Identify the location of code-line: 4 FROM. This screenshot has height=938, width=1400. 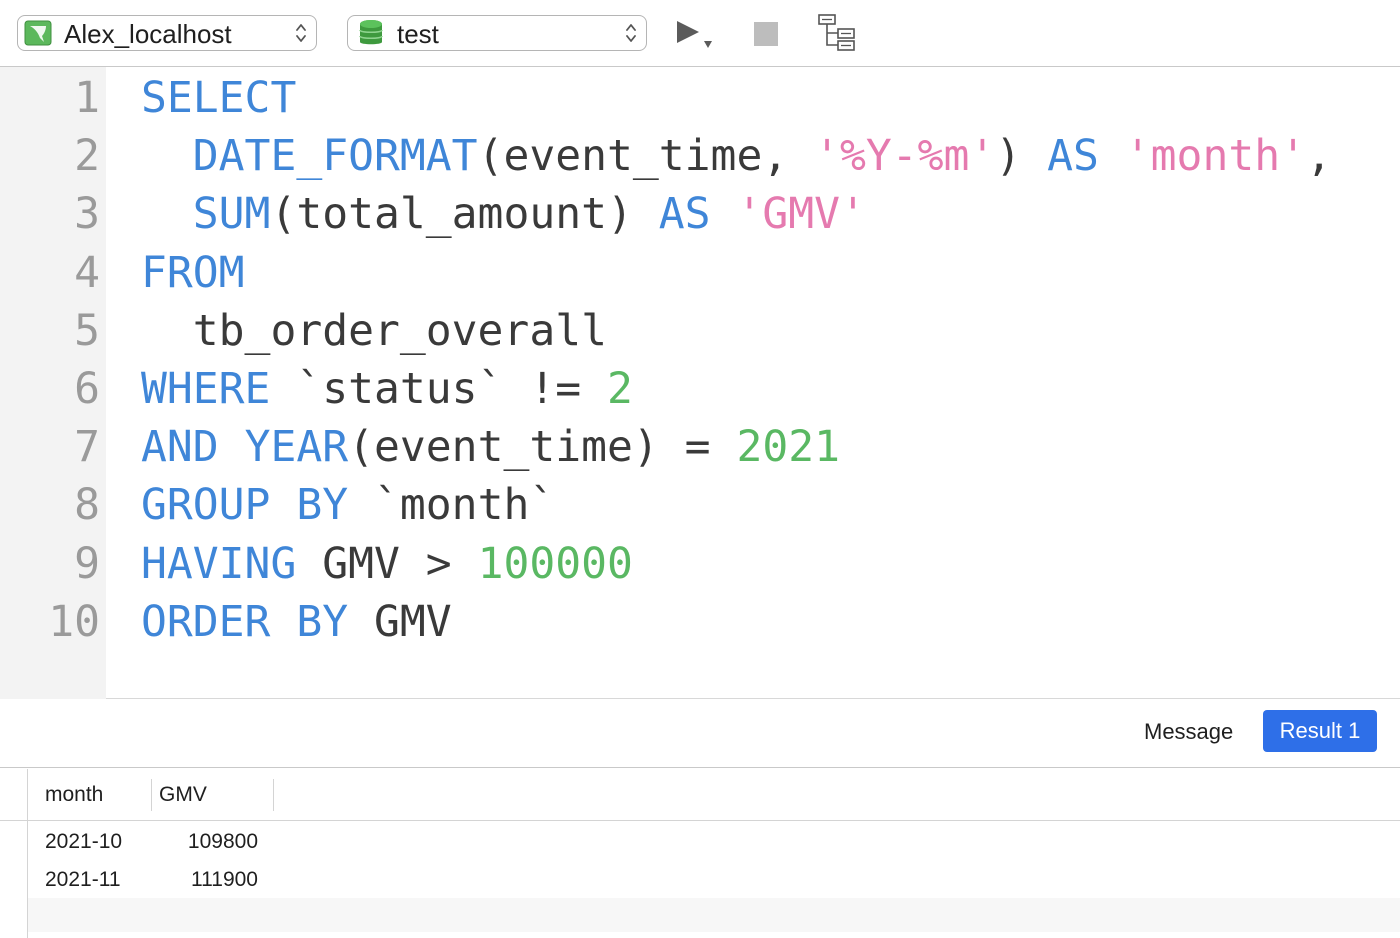
(700, 277).